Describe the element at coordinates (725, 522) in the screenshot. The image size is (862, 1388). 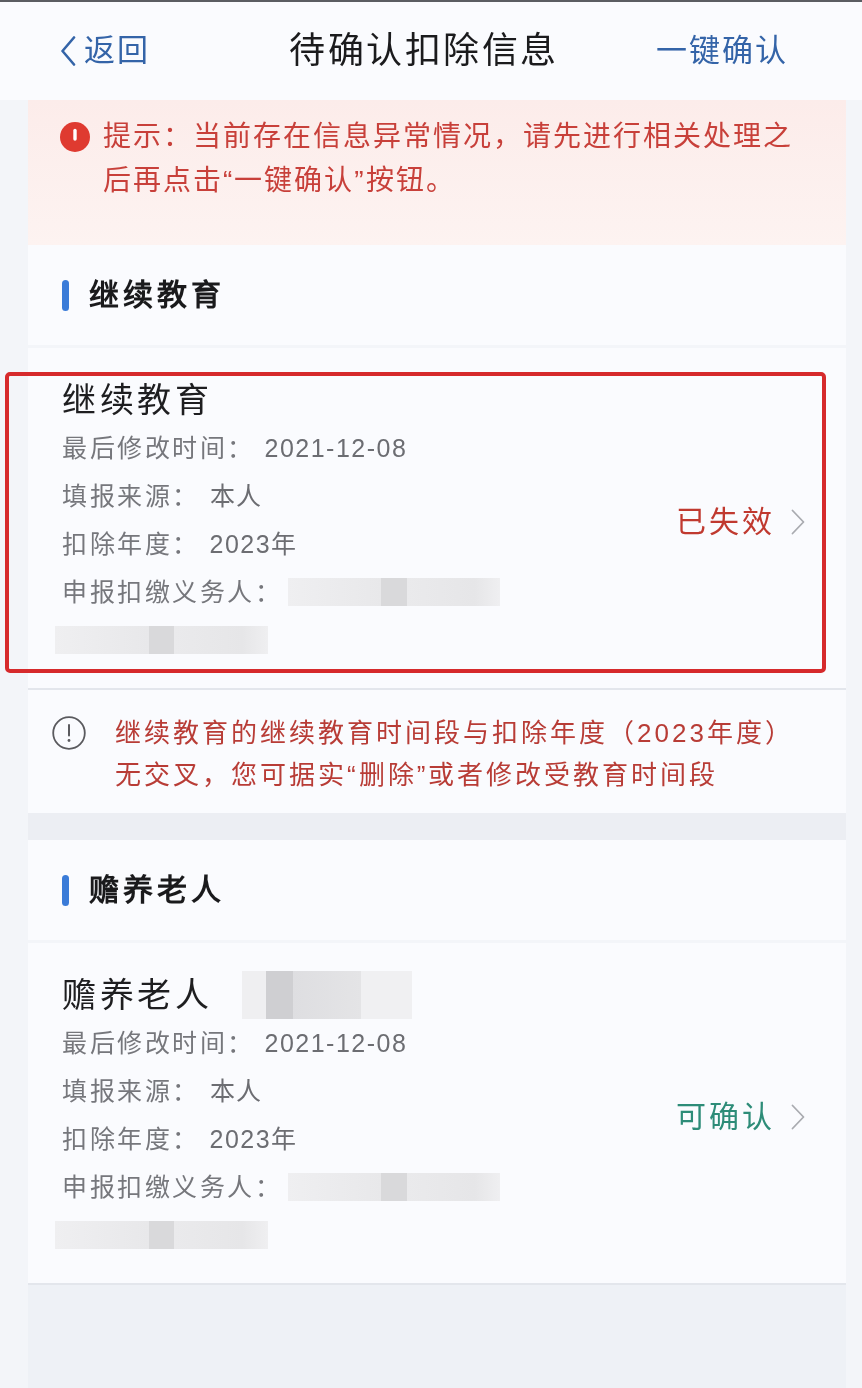
I see `status-text: 已失效` at that location.